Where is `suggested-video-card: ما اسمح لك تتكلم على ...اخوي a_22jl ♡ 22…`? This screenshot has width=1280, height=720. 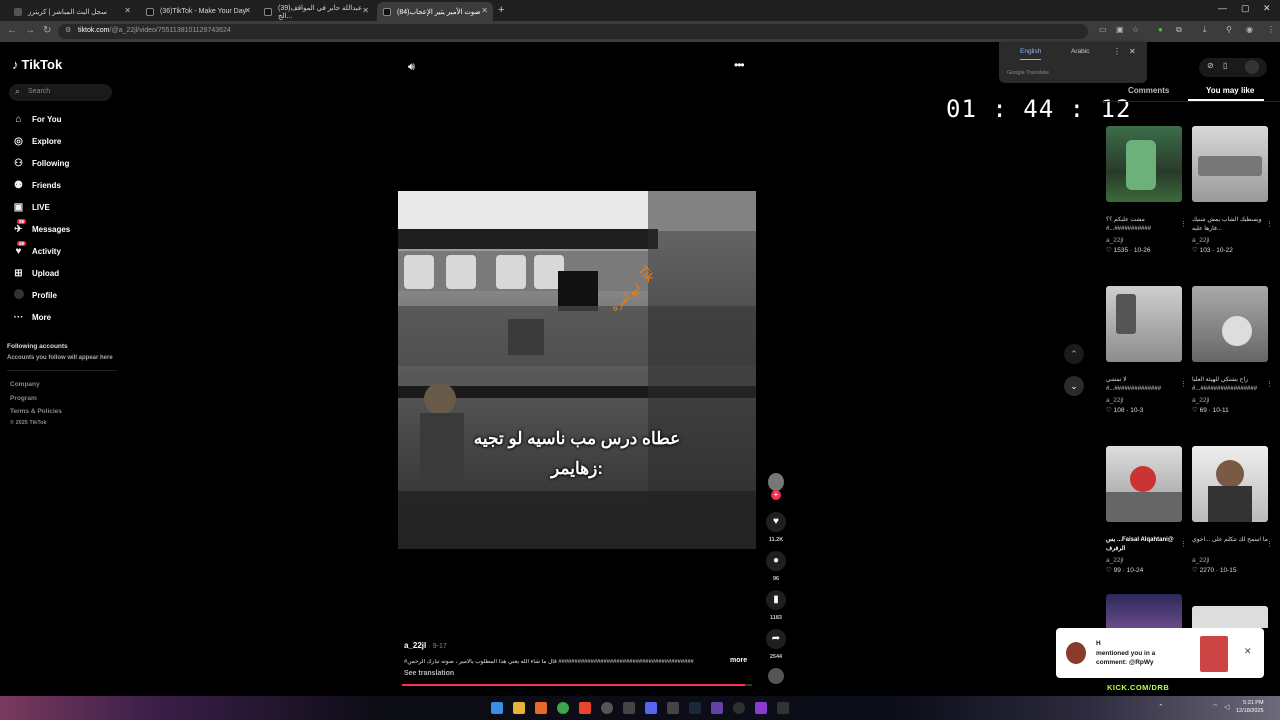 suggested-video-card: ما اسمح لك تتكلم على ...اخوي a_22jl ♡ 22… is located at coordinates (1232, 510).